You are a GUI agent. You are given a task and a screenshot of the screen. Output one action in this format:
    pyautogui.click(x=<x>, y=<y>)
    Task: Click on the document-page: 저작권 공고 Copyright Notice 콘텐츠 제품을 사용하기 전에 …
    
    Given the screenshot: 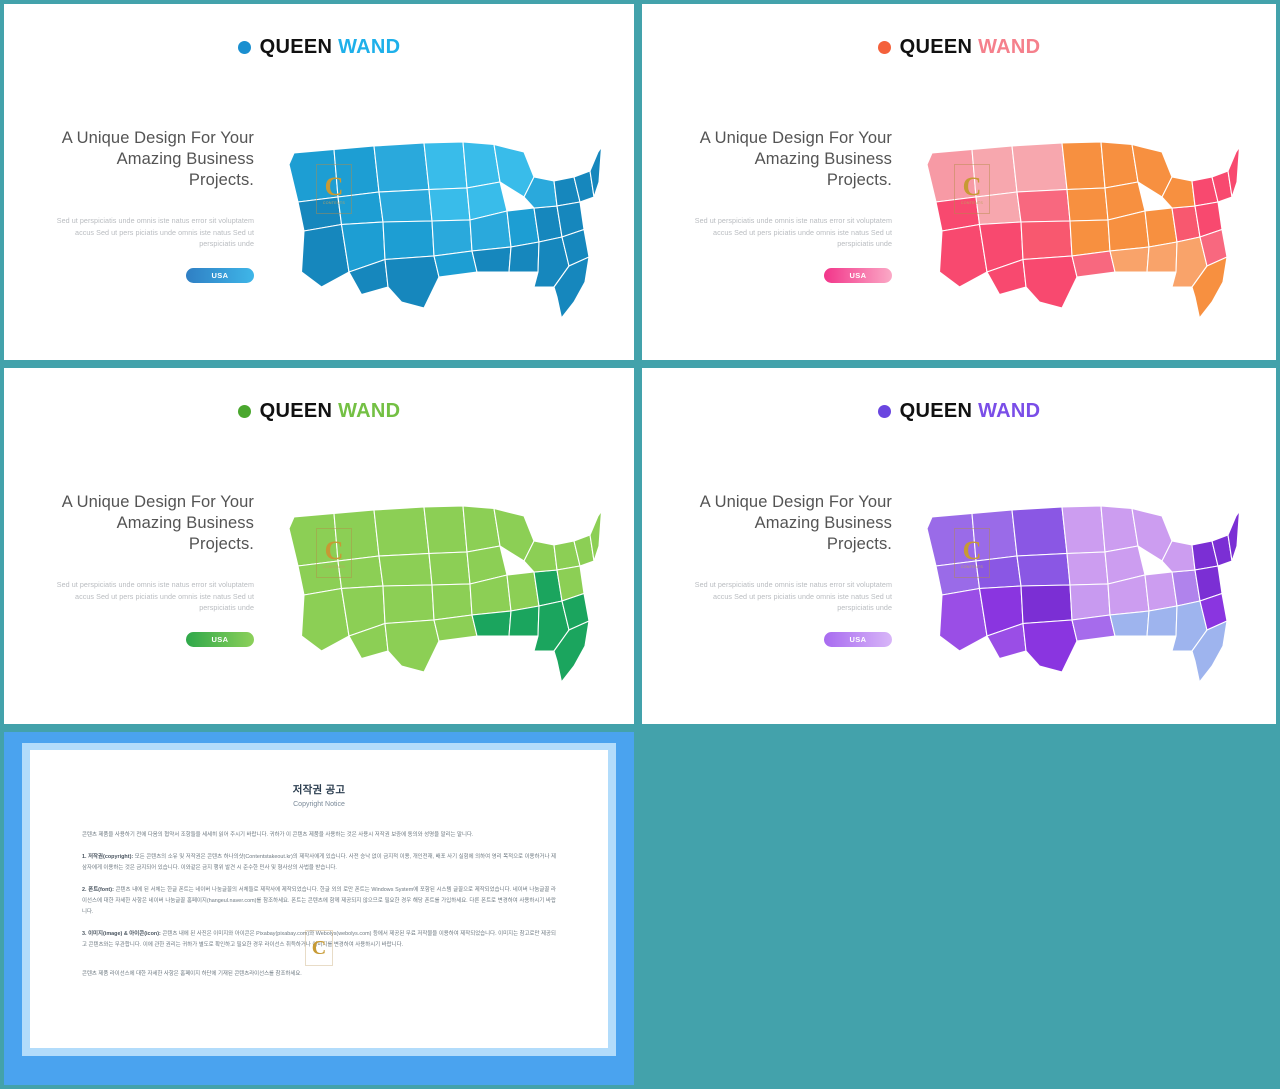 What is the action you would take?
    pyautogui.click(x=319, y=899)
    